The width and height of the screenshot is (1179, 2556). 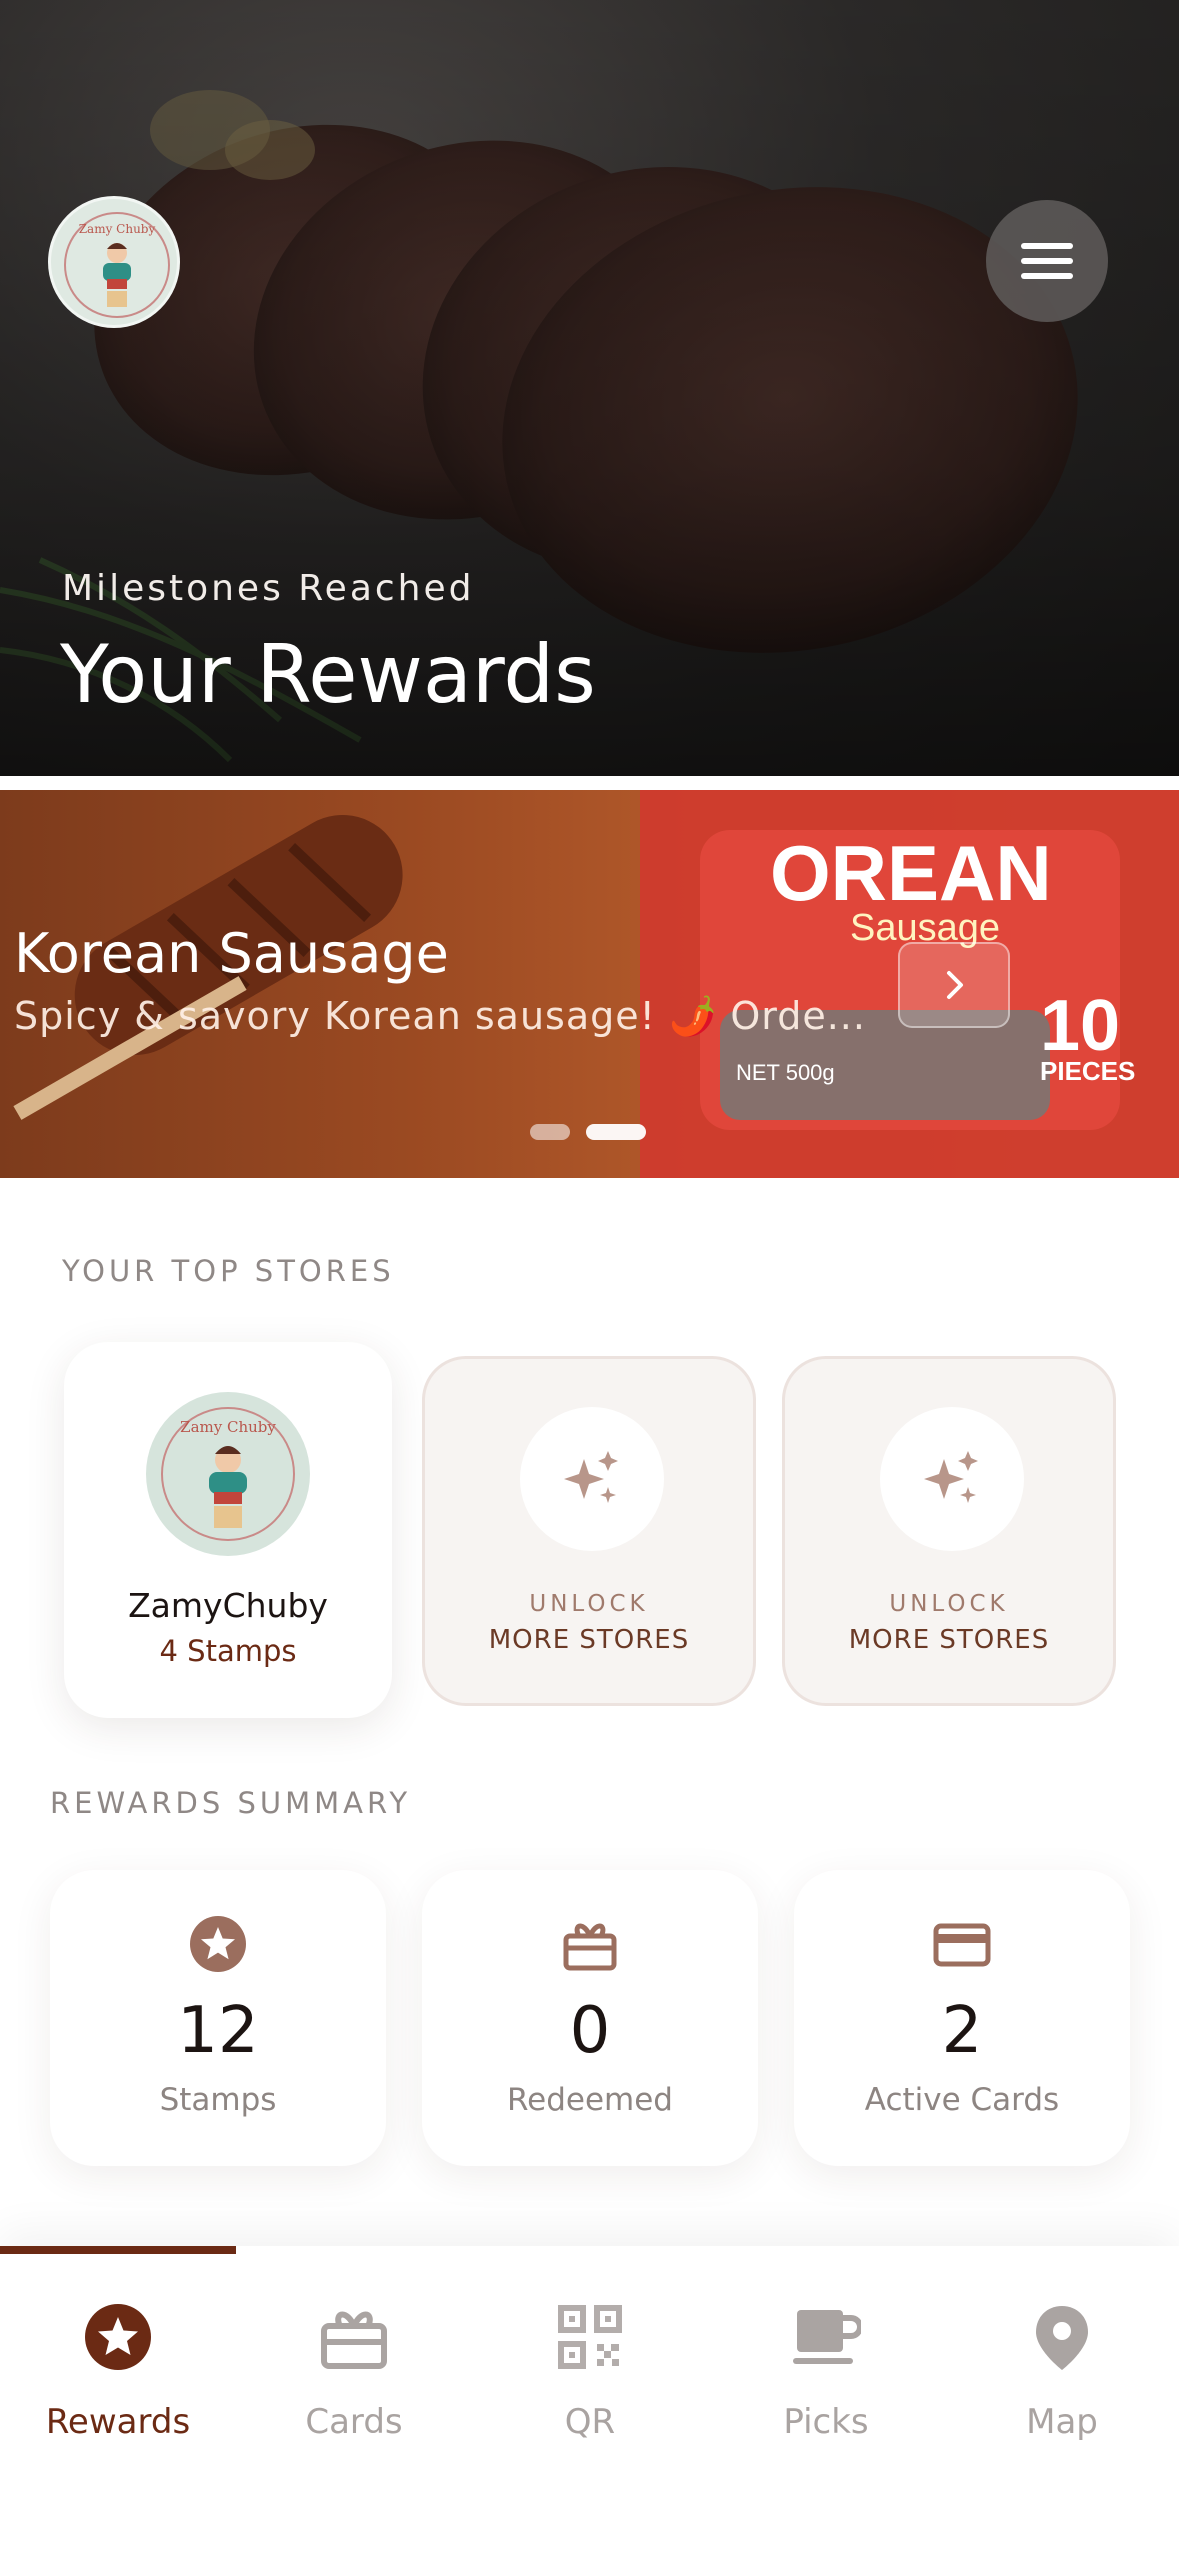 I want to click on promo-next-button, so click(x=954, y=985).